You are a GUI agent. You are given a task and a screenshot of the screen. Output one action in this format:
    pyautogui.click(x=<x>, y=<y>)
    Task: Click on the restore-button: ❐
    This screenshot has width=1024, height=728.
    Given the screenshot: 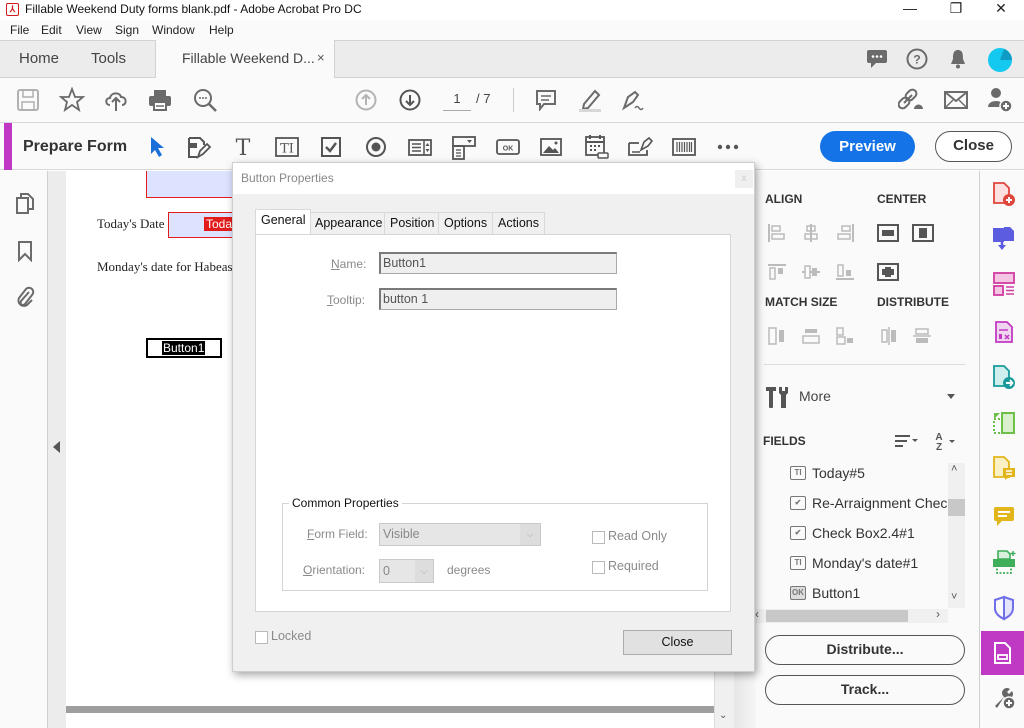 What is the action you would take?
    pyautogui.click(x=956, y=10)
    